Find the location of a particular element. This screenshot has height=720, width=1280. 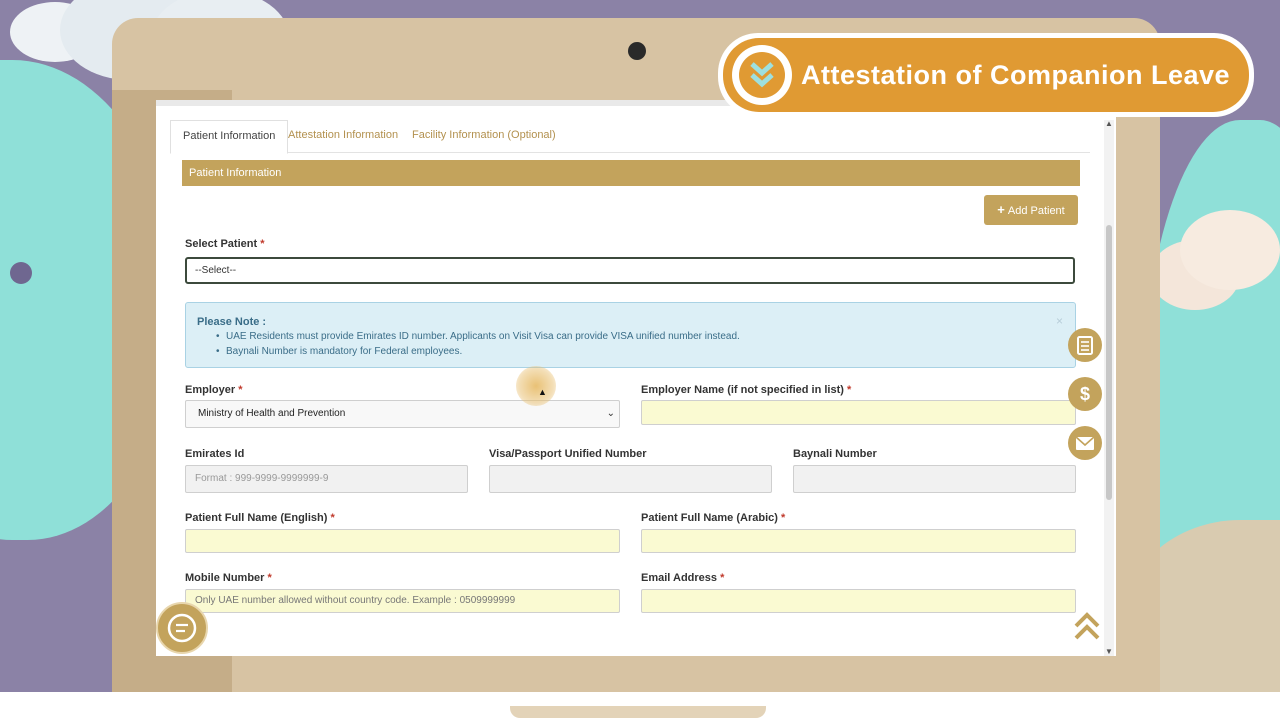

employer-select: Ministry of Health and Prevention ⌄ is located at coordinates (402, 414).